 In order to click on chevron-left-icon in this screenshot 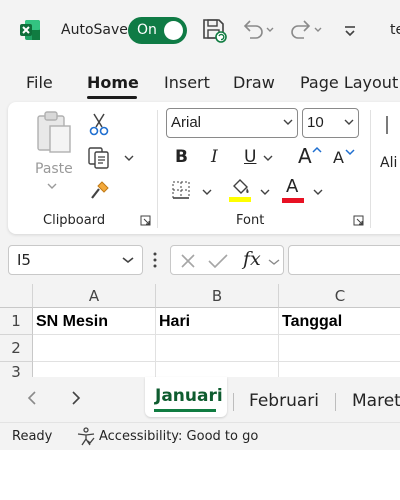, I will do `click(32, 398)`.